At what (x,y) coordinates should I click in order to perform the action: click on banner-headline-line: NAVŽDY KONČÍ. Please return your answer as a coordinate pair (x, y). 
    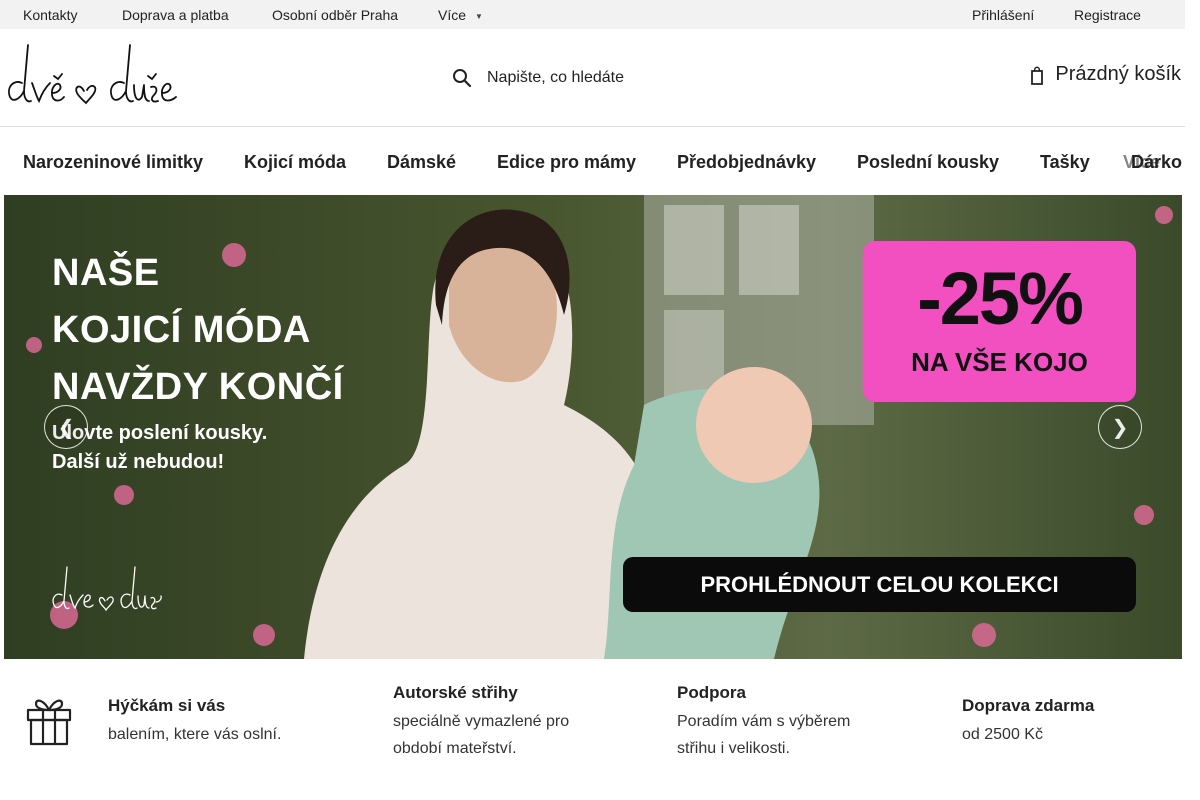
    Looking at the image, I should click on (198, 387).